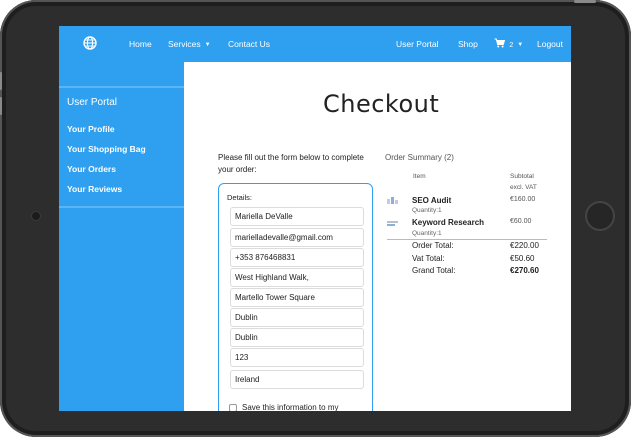 The image size is (631, 437). I want to click on sidebar-title: User Portal, so click(92, 102).